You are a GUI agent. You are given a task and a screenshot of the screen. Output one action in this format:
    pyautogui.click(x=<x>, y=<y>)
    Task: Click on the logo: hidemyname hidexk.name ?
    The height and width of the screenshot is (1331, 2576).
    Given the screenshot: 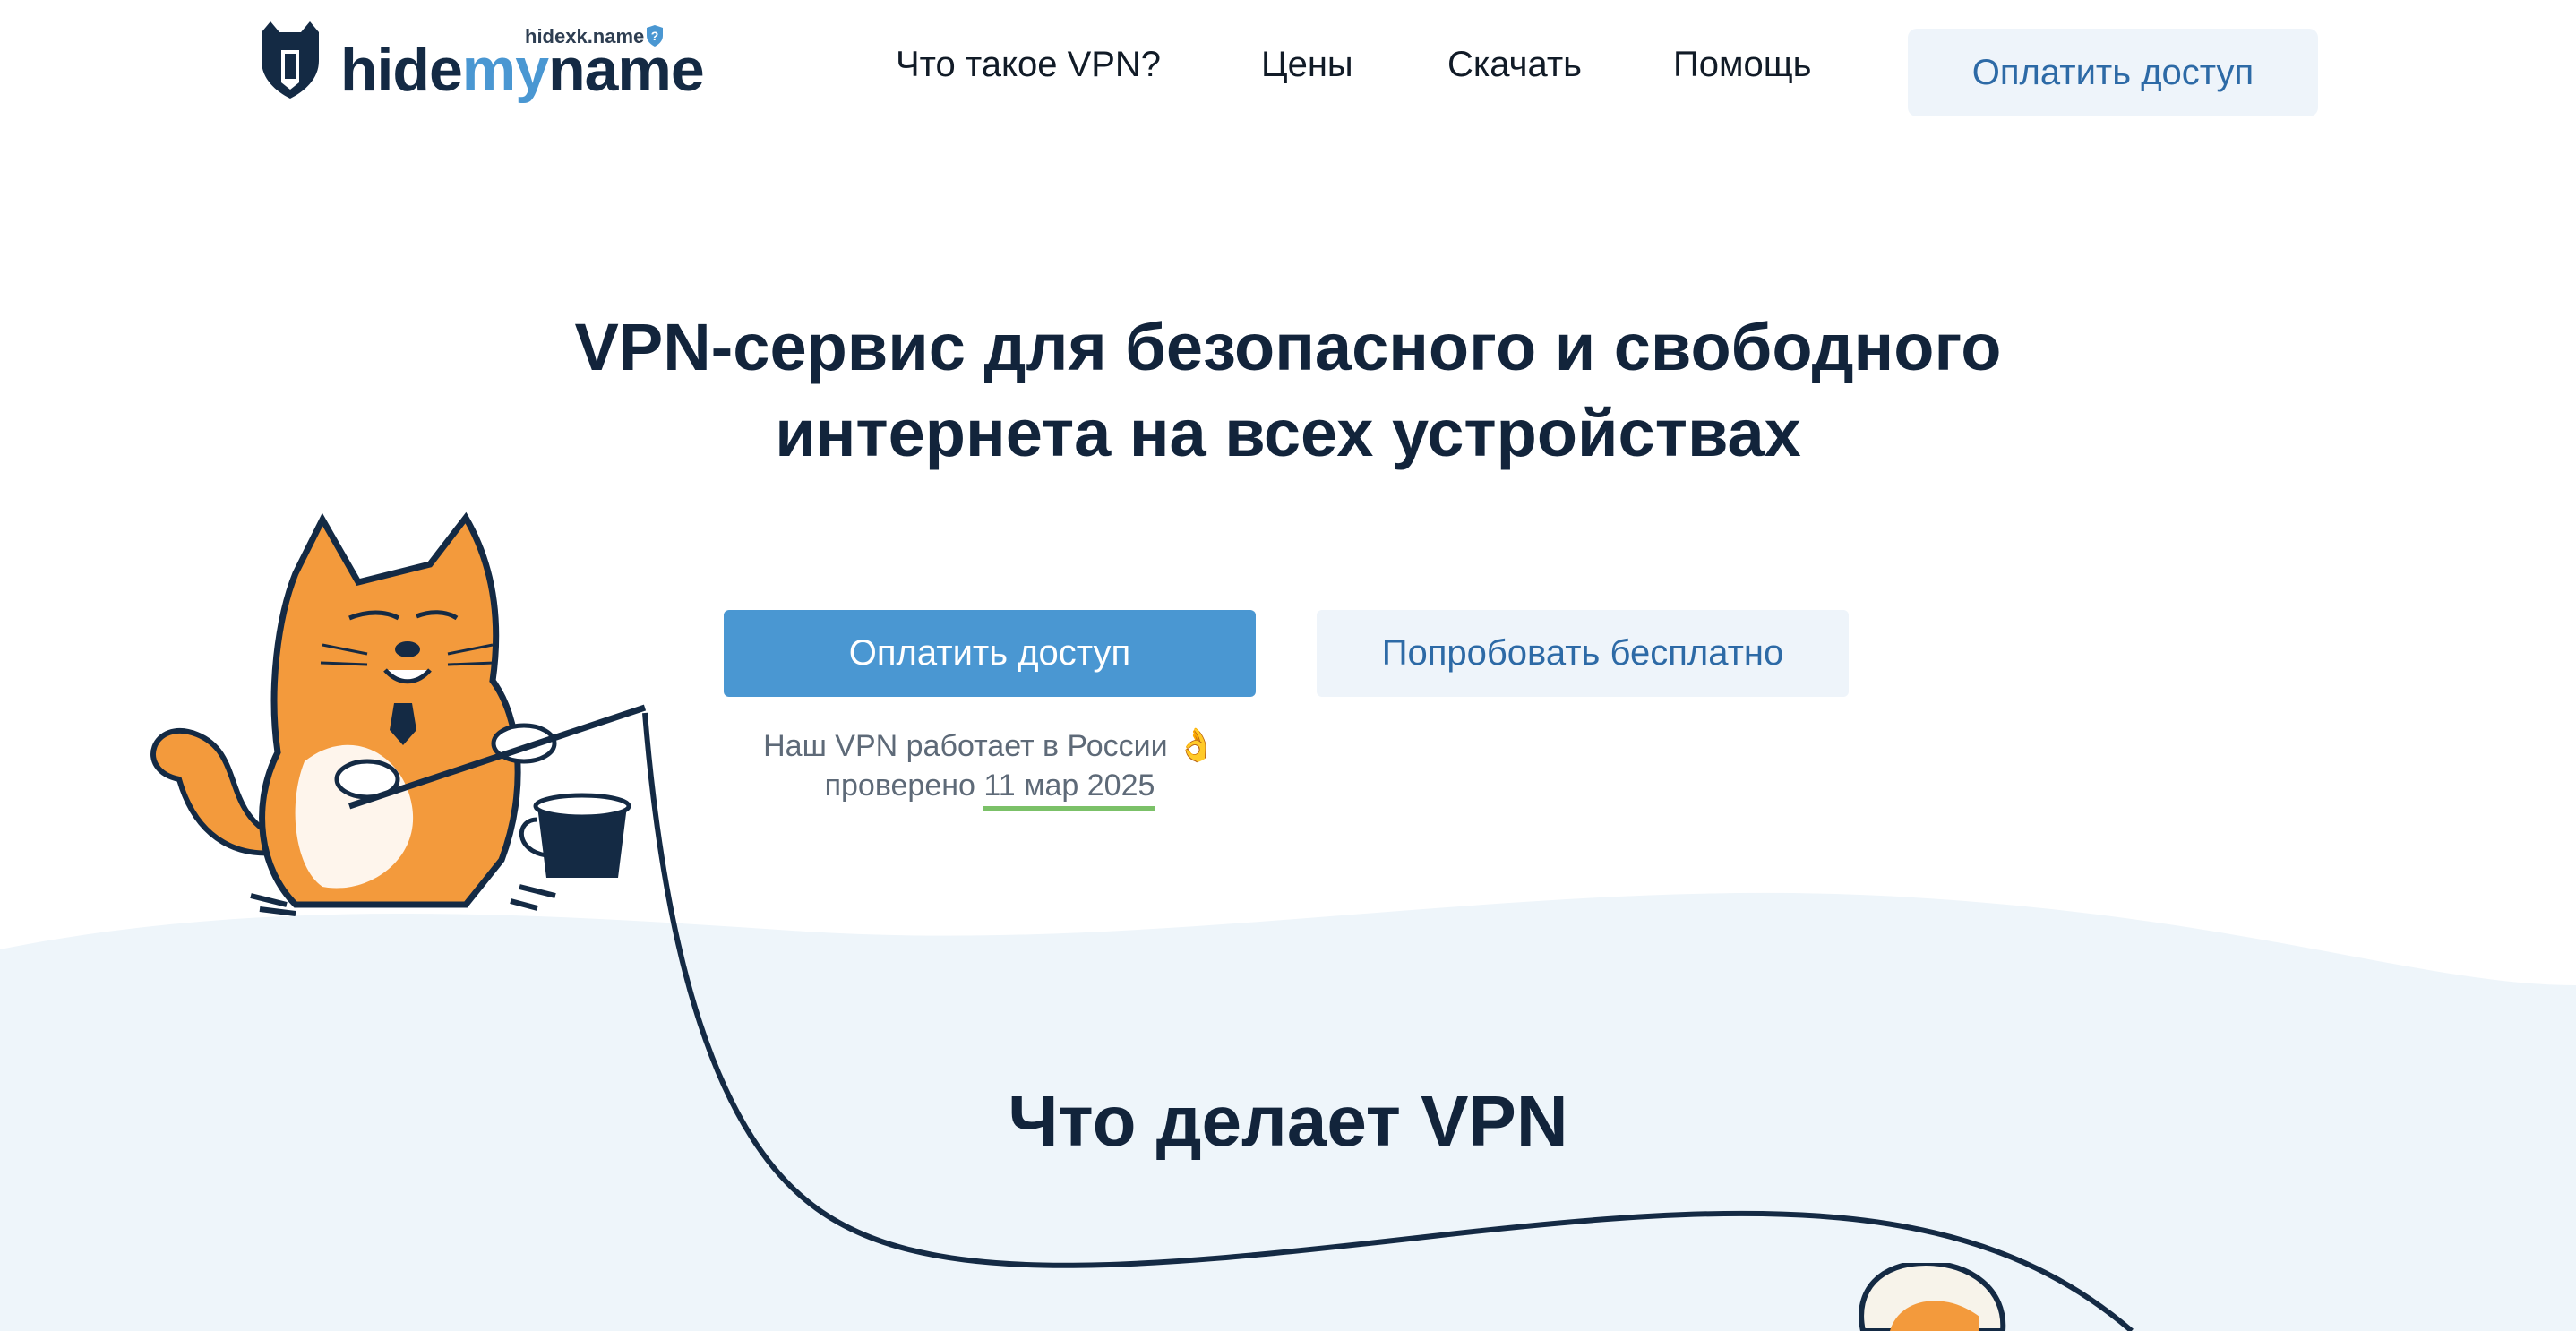 What is the action you would take?
    pyautogui.click(x=478, y=65)
    